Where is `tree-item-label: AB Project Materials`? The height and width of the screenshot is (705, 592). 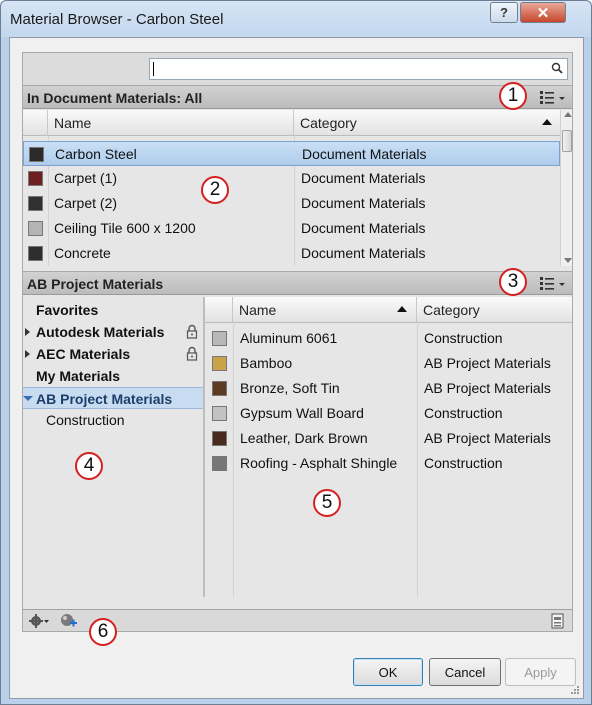 tree-item-label: AB Project Materials is located at coordinates (104, 399).